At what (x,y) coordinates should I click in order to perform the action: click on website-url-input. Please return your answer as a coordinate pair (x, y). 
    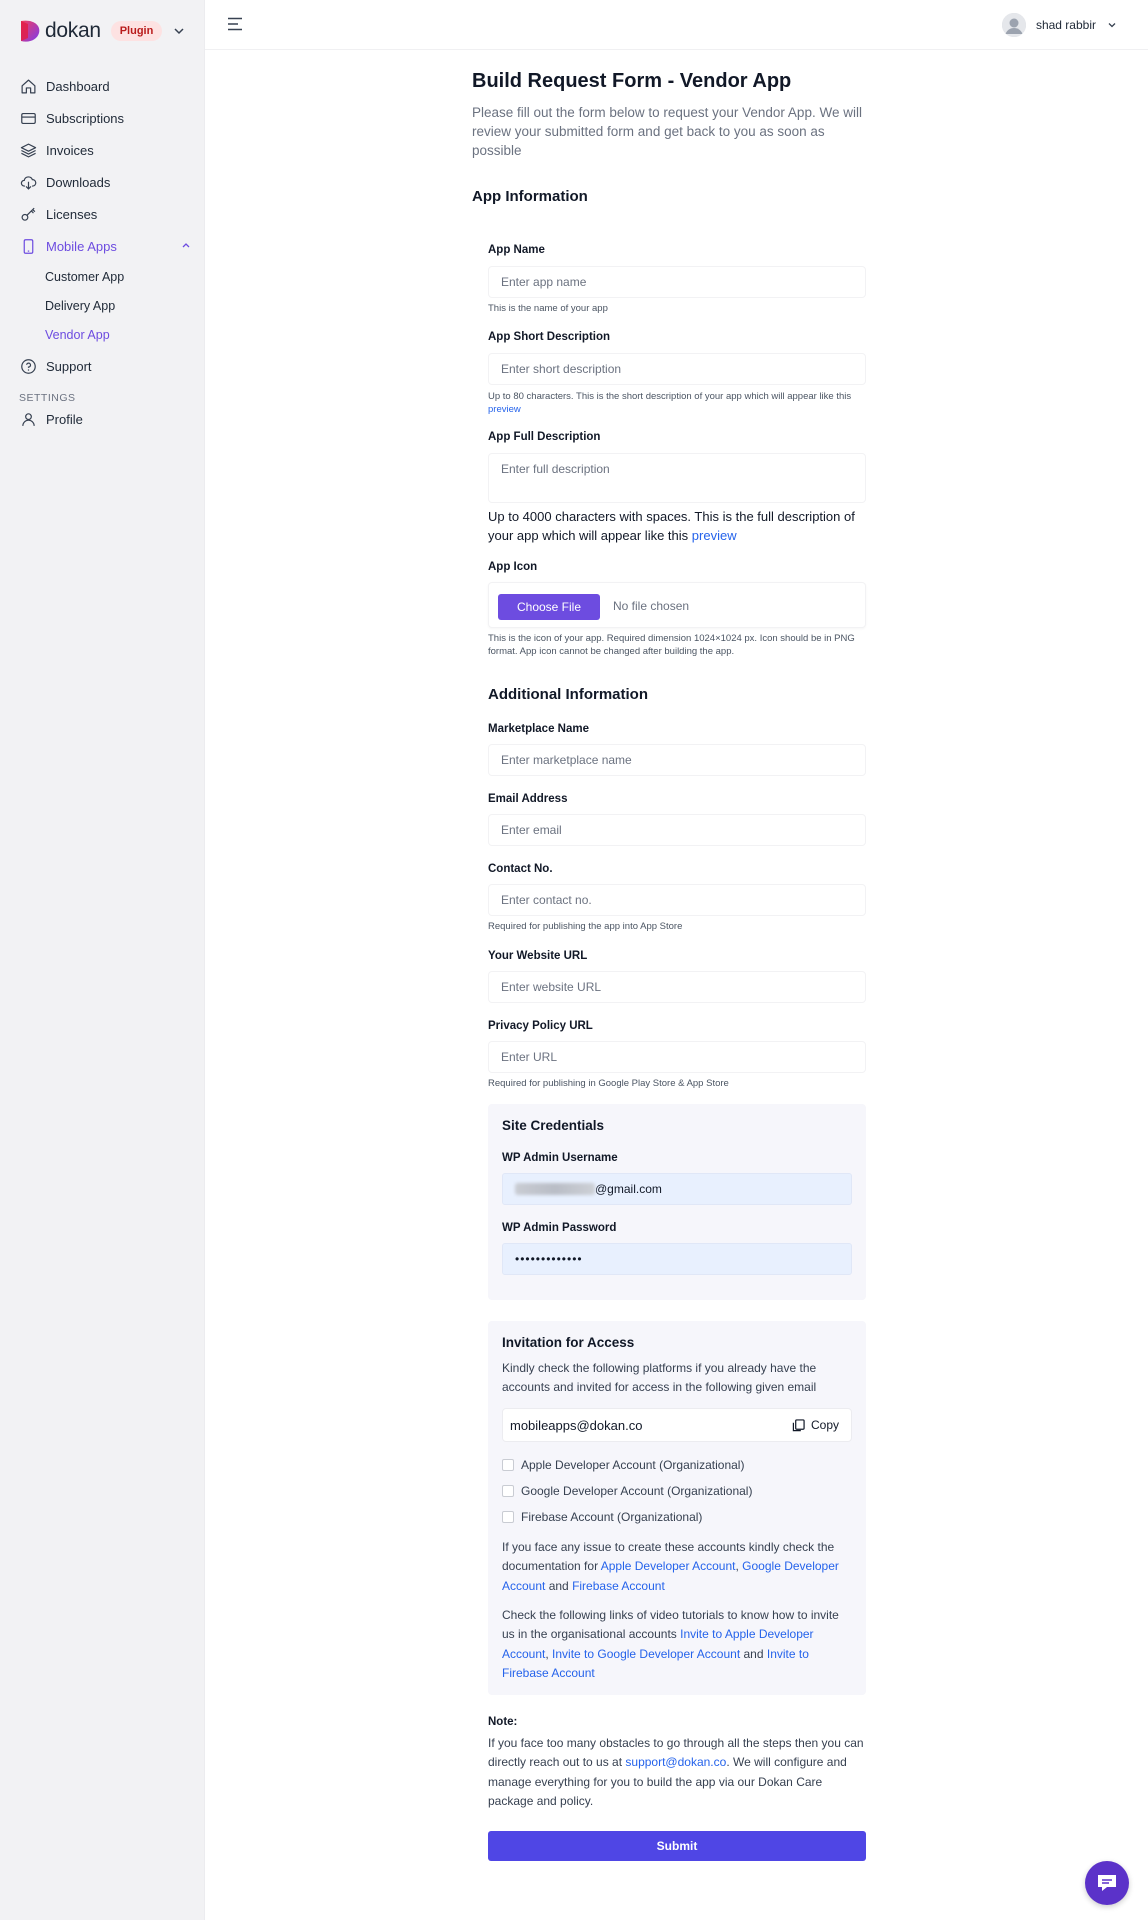
    Looking at the image, I should click on (677, 987).